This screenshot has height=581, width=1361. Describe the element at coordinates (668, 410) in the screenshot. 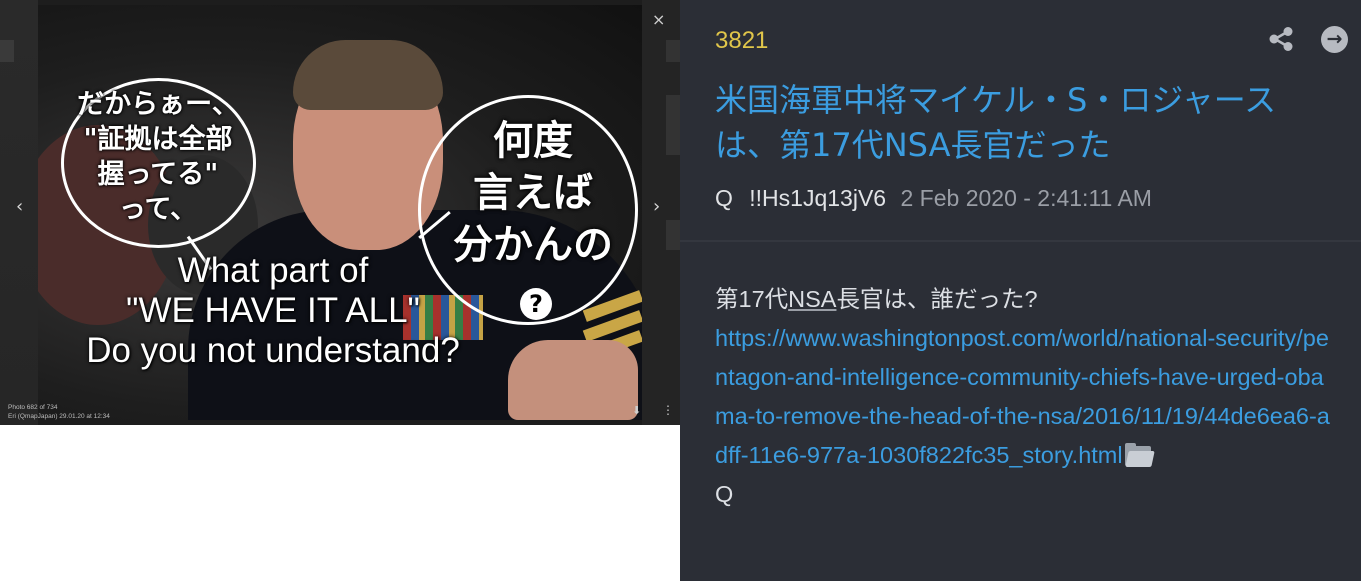

I see `more-options-icon: ⋮` at that location.